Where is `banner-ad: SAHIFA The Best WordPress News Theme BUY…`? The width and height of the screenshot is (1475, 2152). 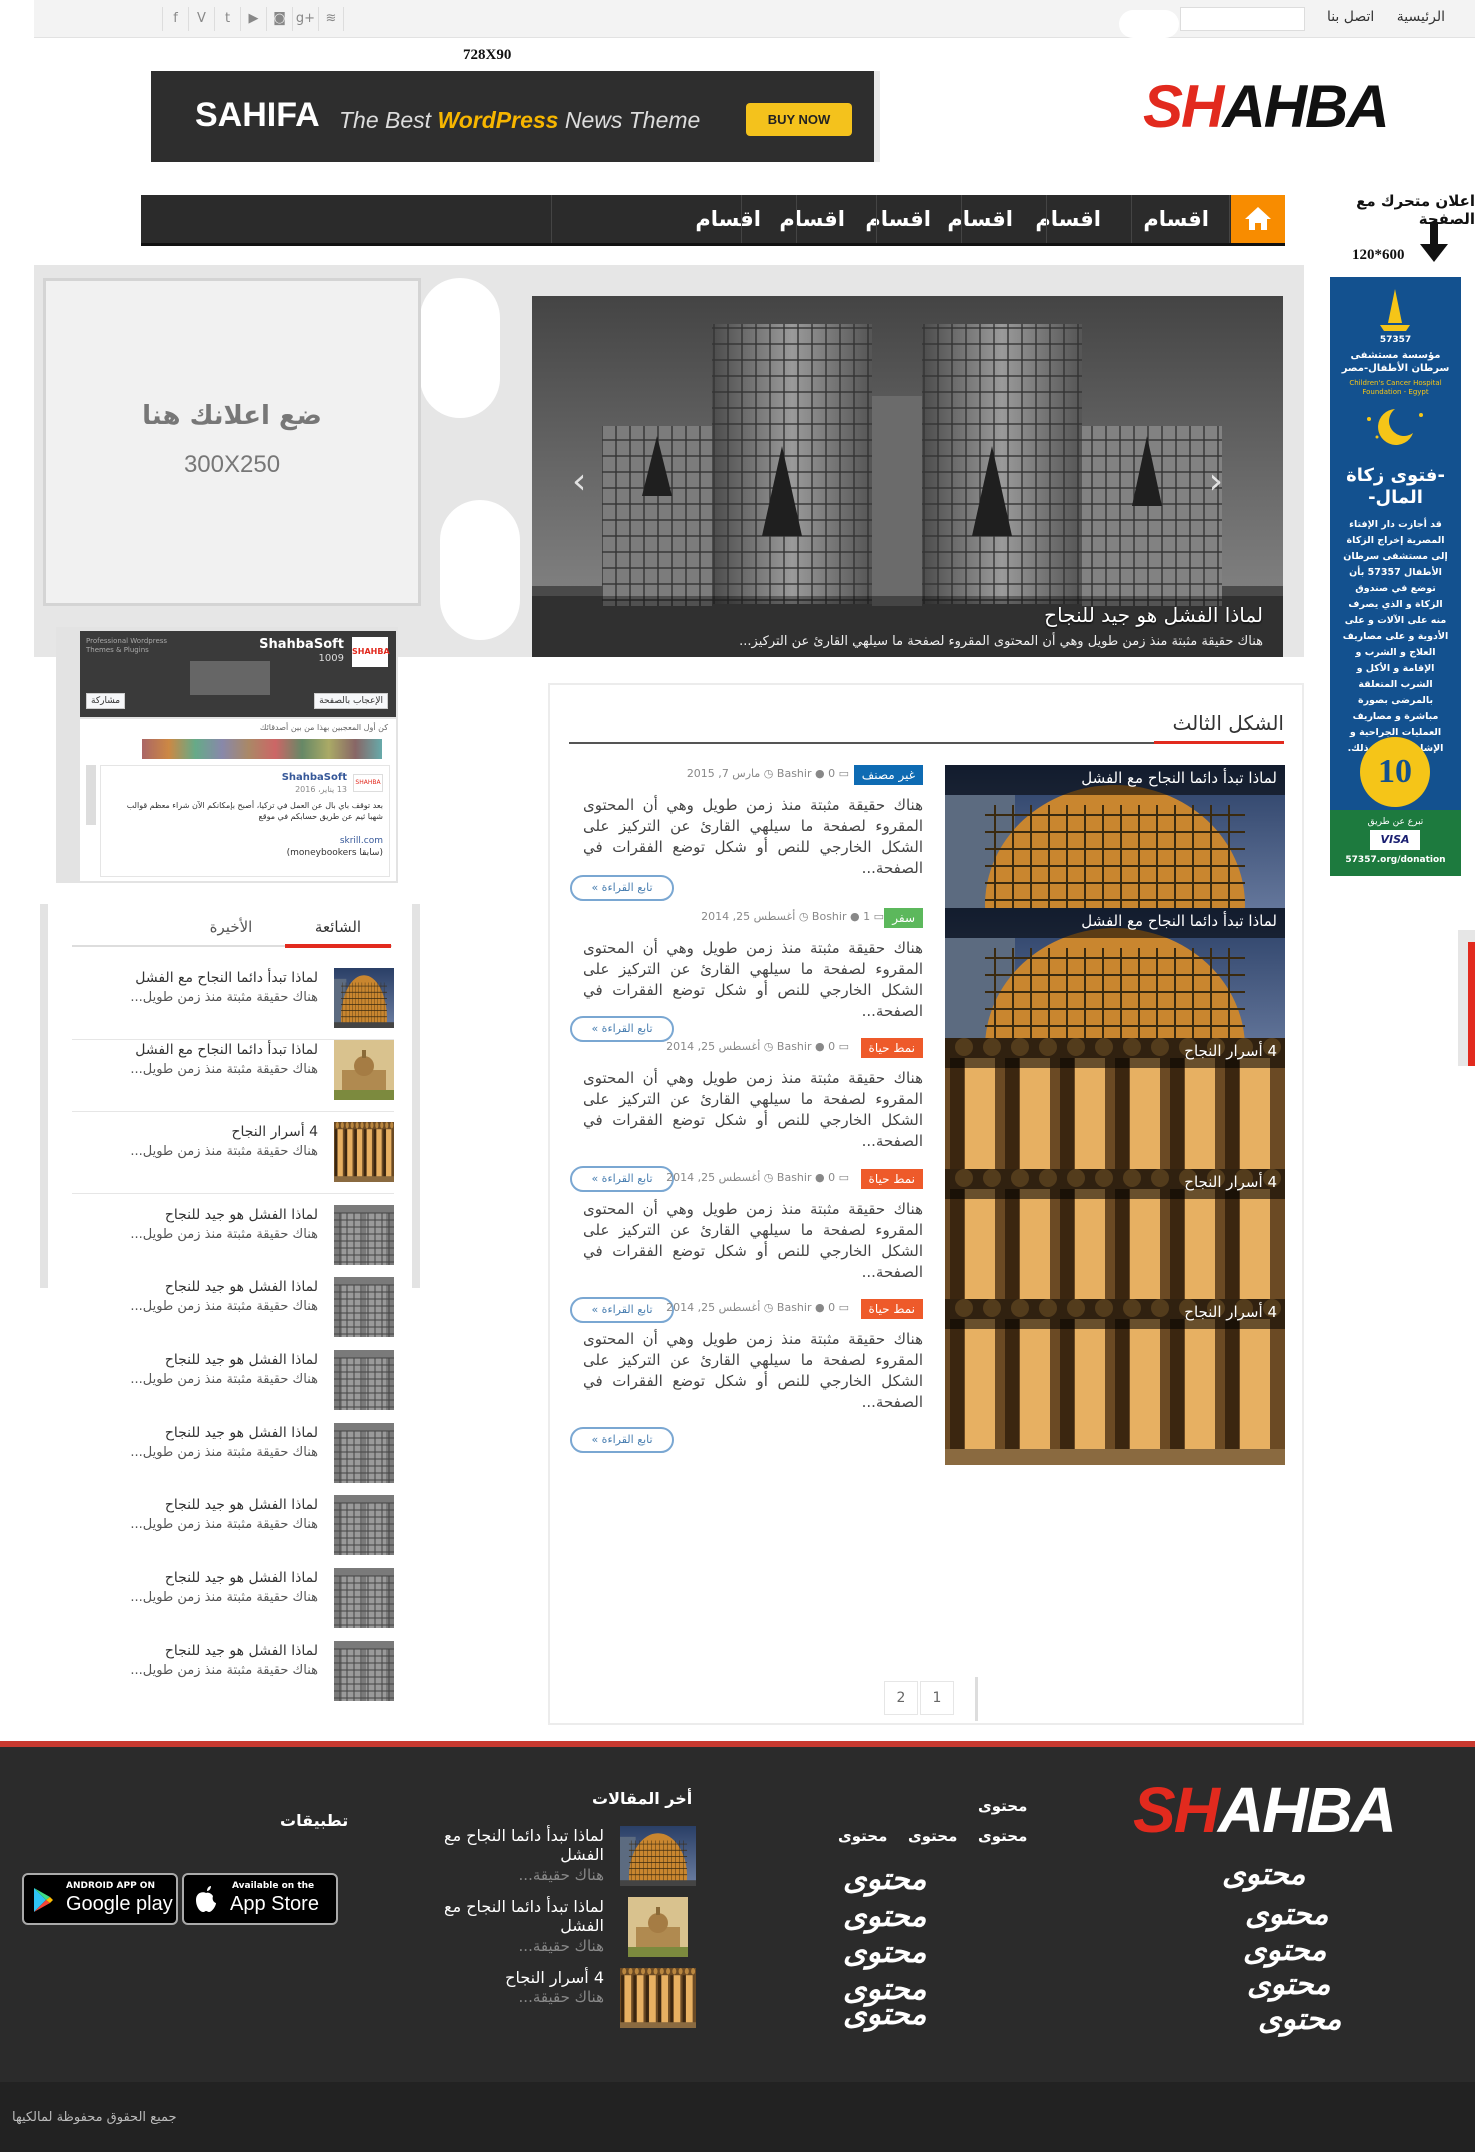 banner-ad: SAHIFA The Best WordPress News Theme BUY… is located at coordinates (515, 116).